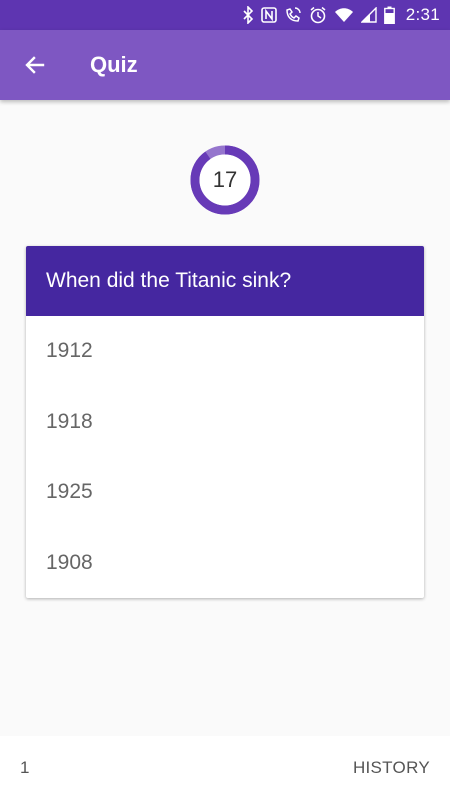 The image size is (450, 800). I want to click on arrow-back-icon, so click(35, 65).